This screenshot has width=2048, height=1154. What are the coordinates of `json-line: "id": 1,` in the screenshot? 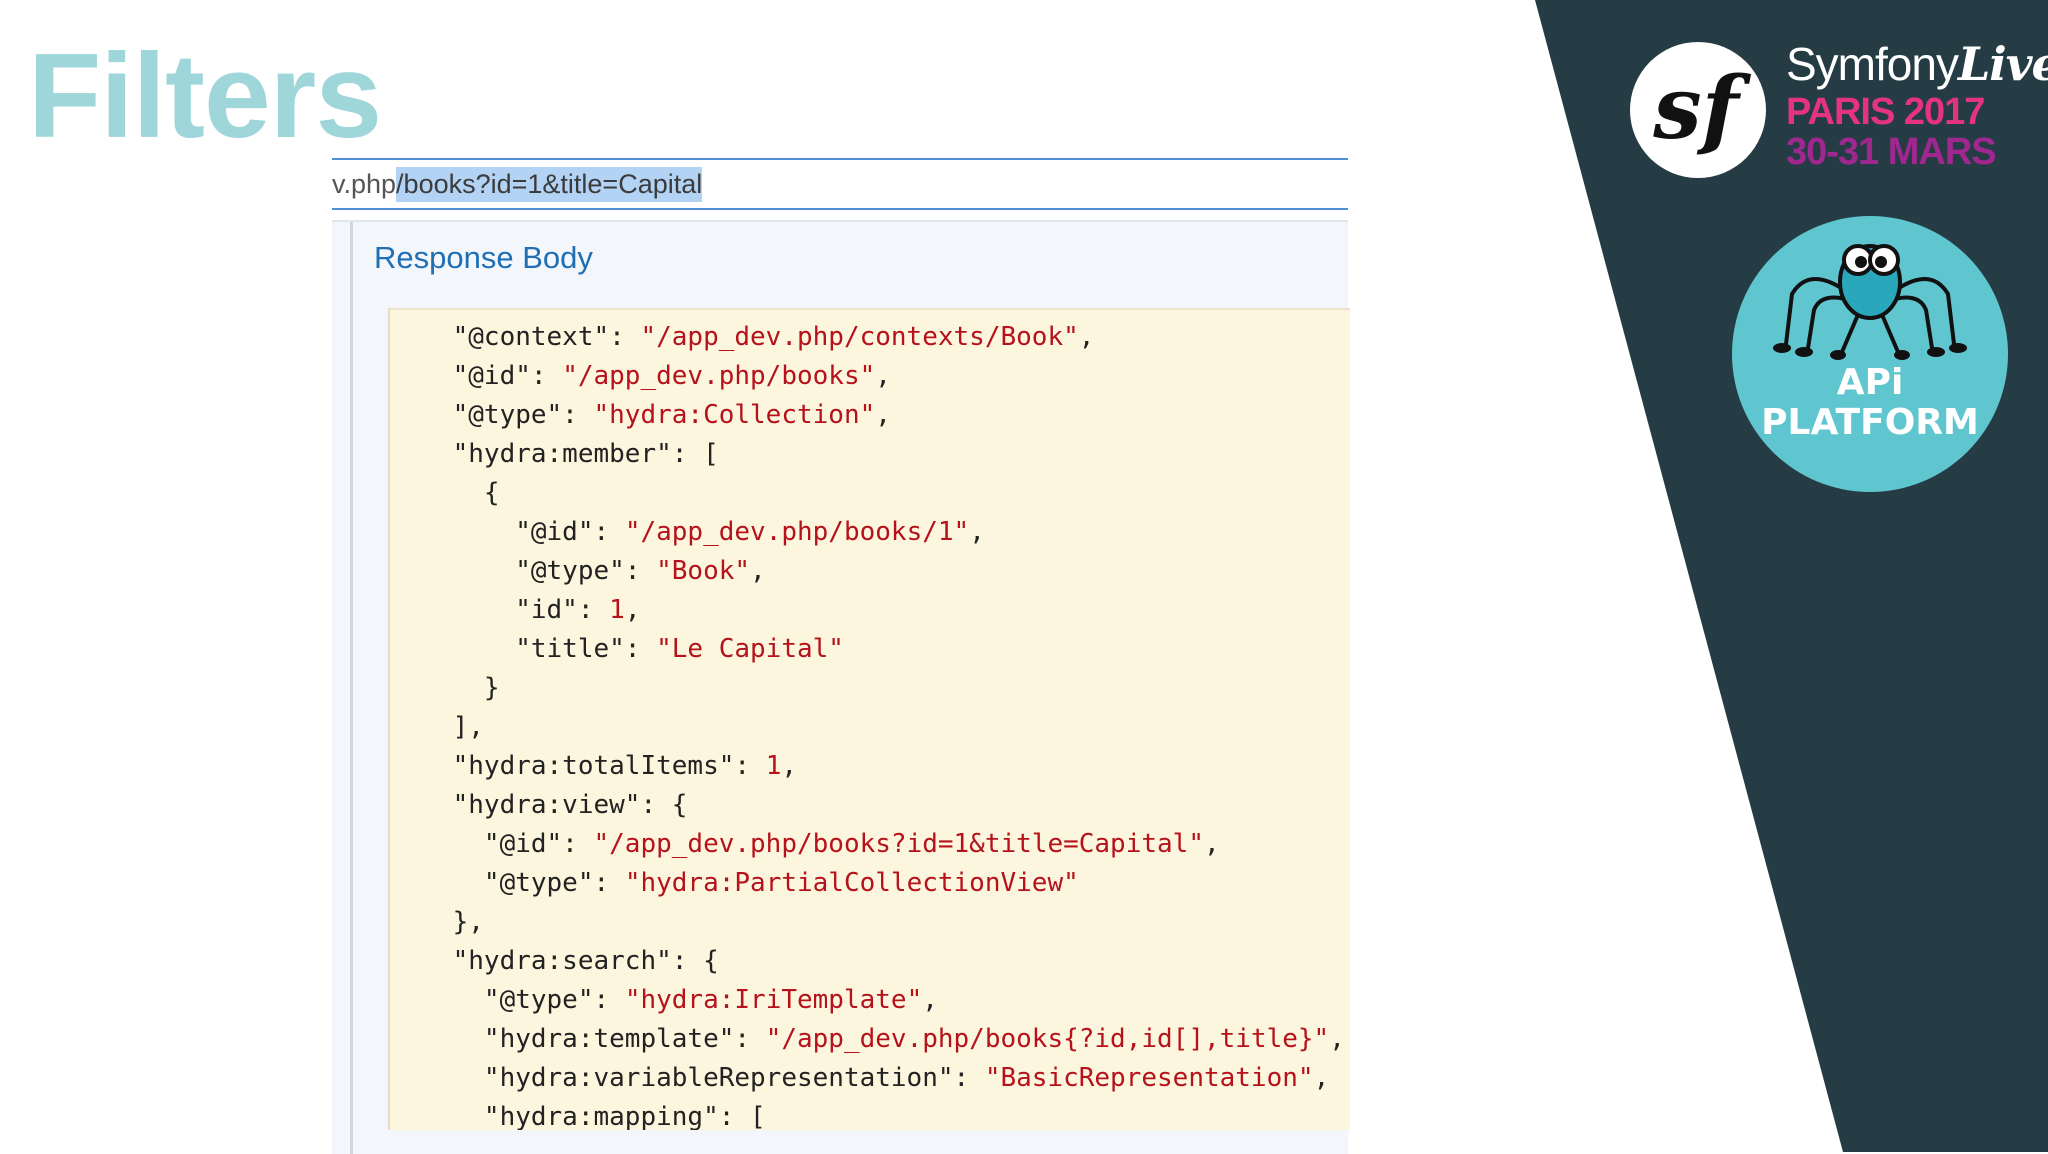 It's located at (867, 610).